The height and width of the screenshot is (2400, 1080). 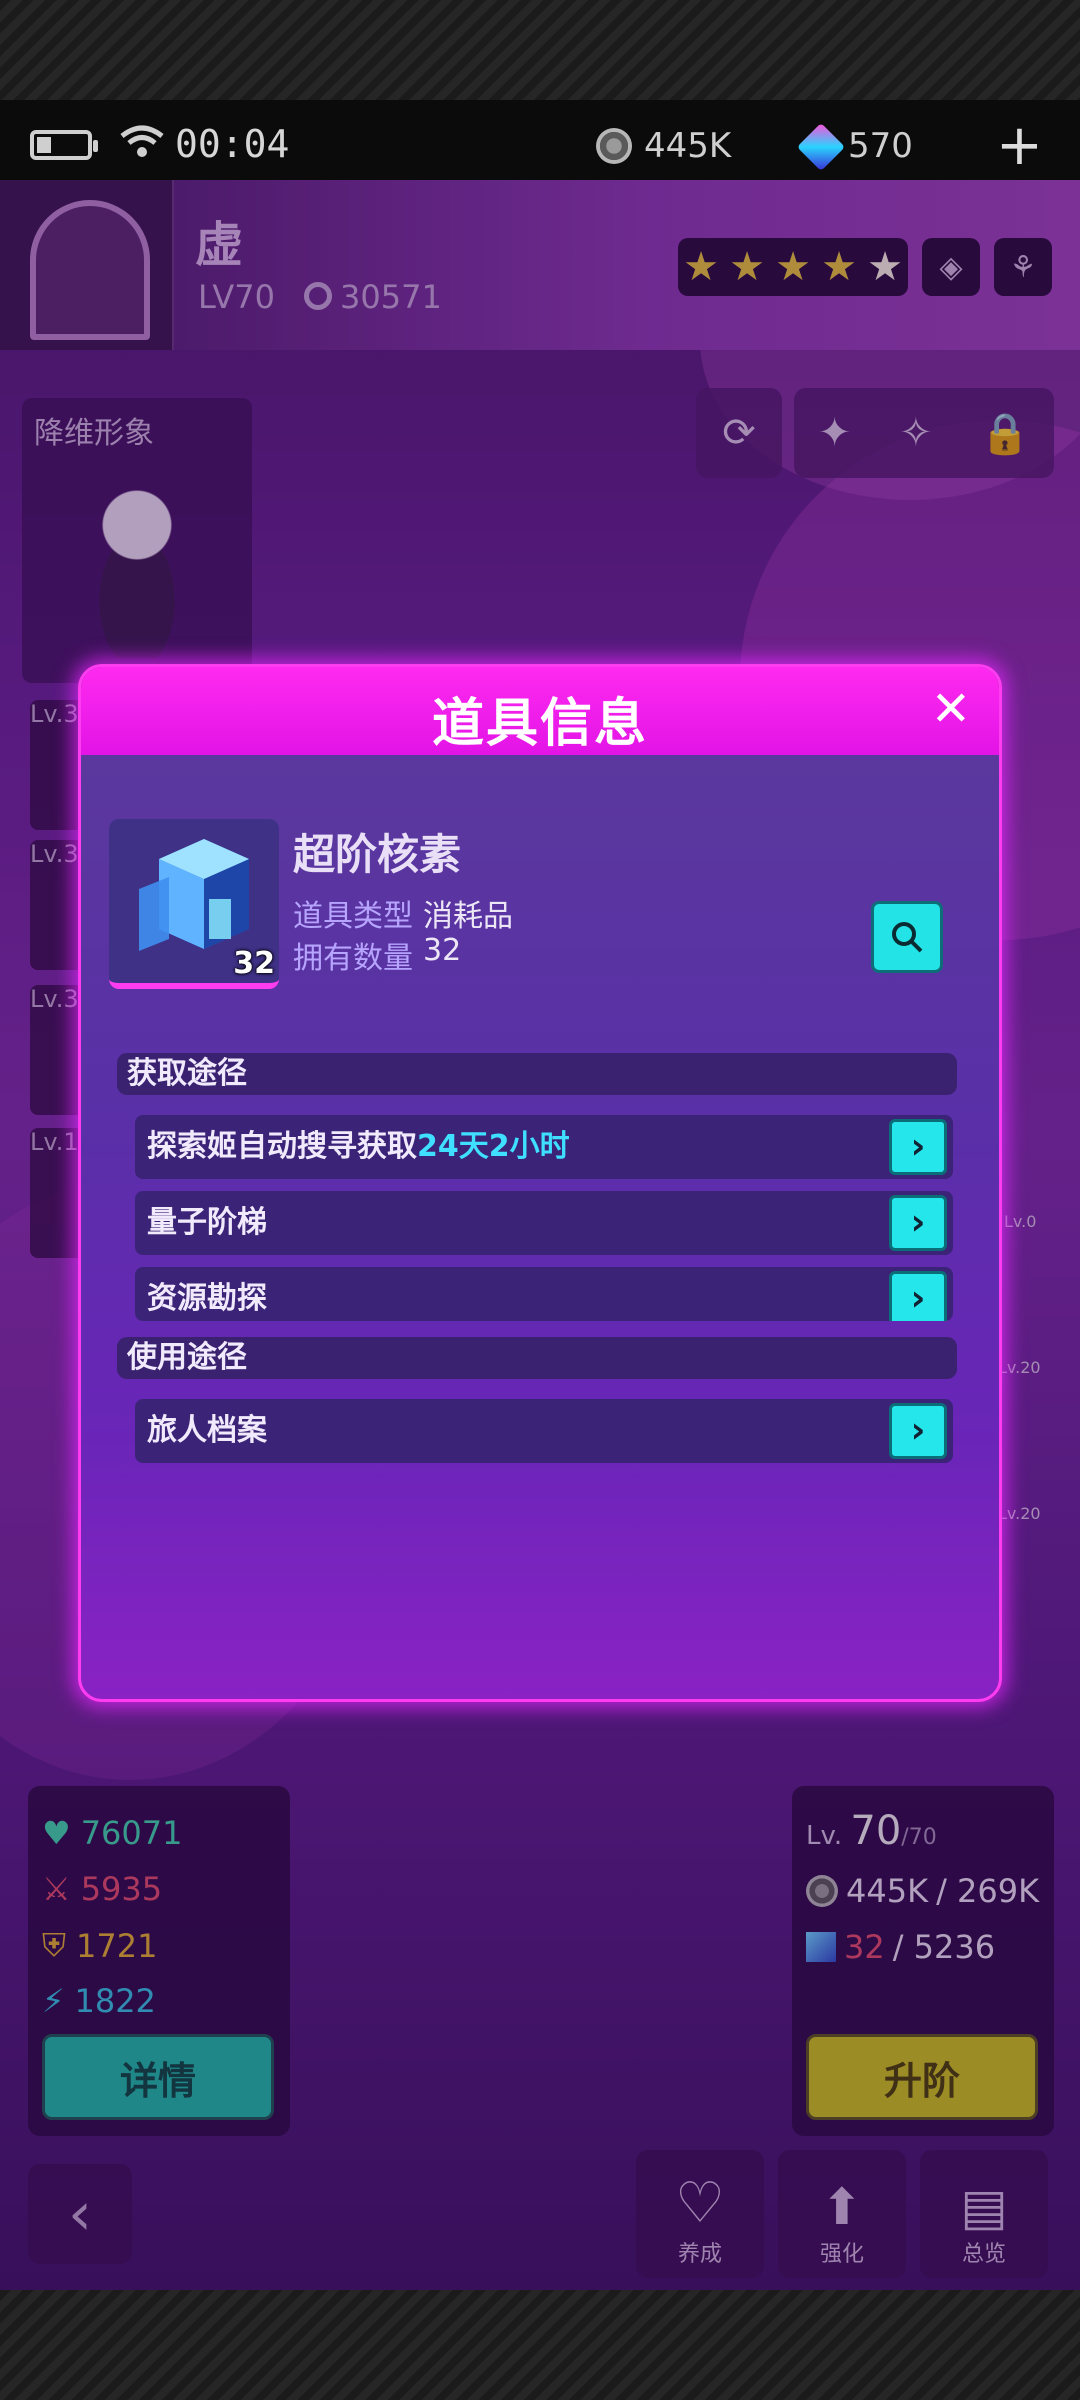 What do you see at coordinates (1019, 146) in the screenshot?
I see `add-currency-button: +` at bounding box center [1019, 146].